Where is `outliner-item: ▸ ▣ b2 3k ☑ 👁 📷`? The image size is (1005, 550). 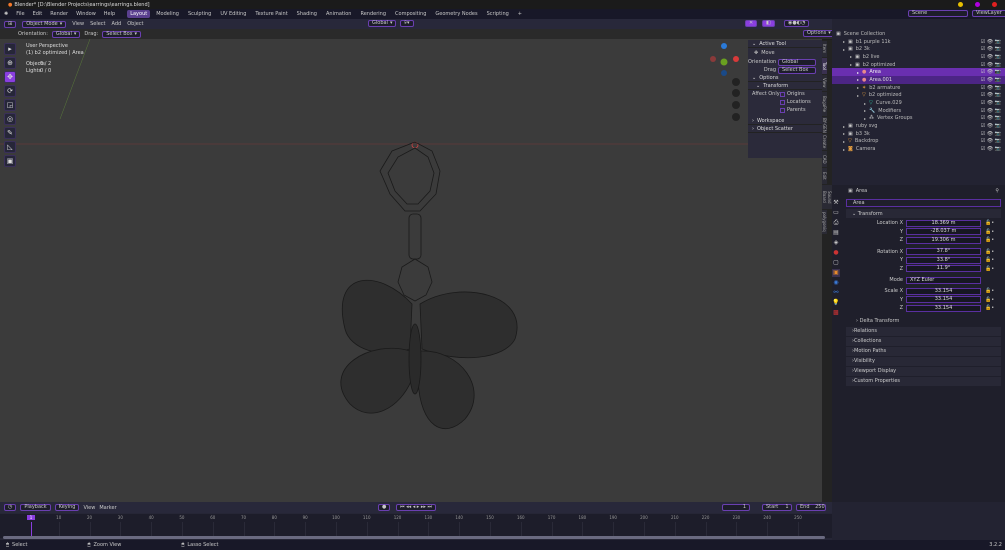
outliner-item: ▸ ▣ b2 3k ☑ 👁 📷 is located at coordinates (918, 49).